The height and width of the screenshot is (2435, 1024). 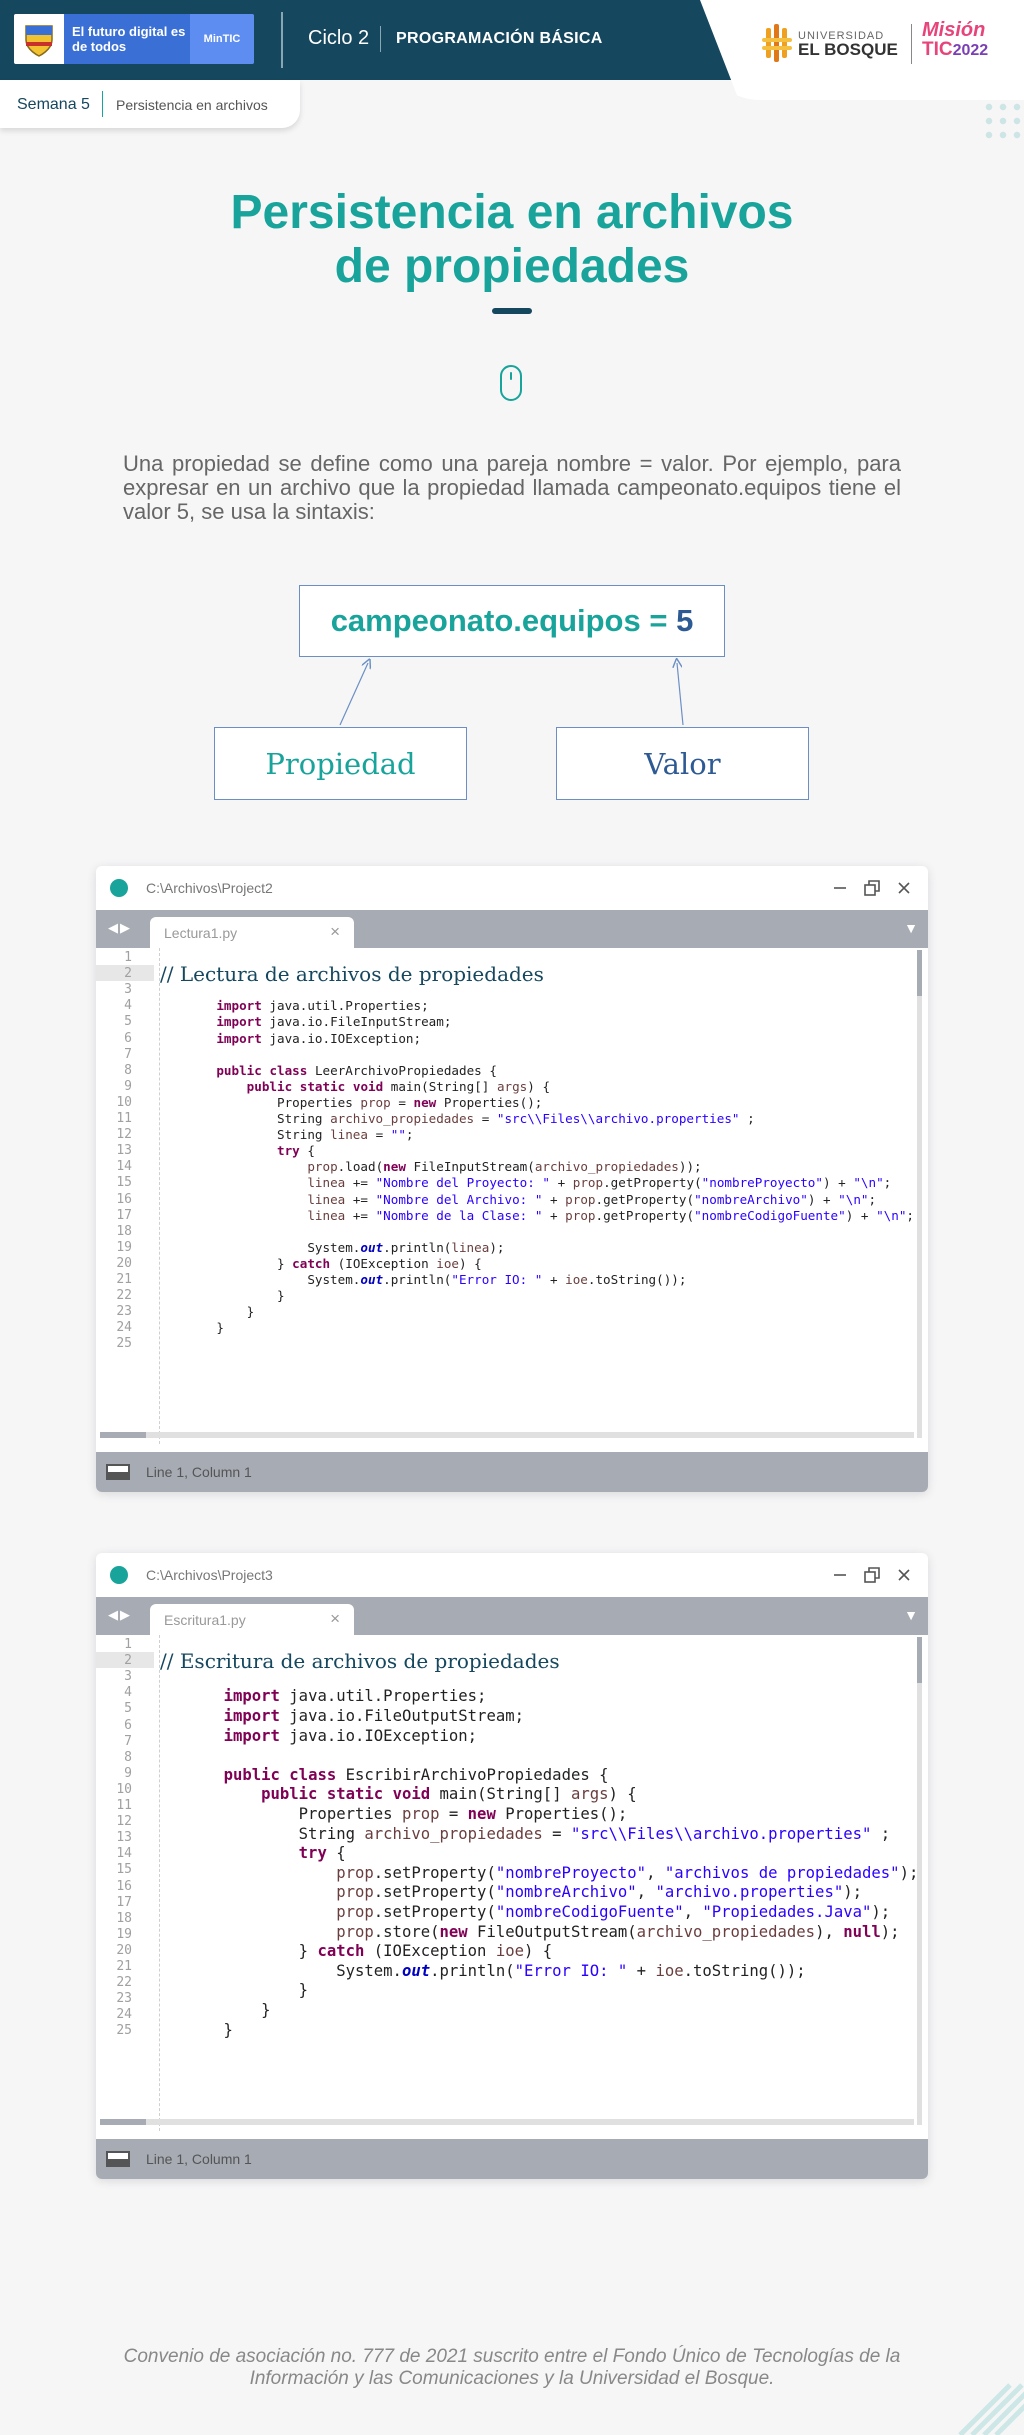 I want to click on window-titlebar: C:\Archivos\Project3, so click(x=512, y=1575).